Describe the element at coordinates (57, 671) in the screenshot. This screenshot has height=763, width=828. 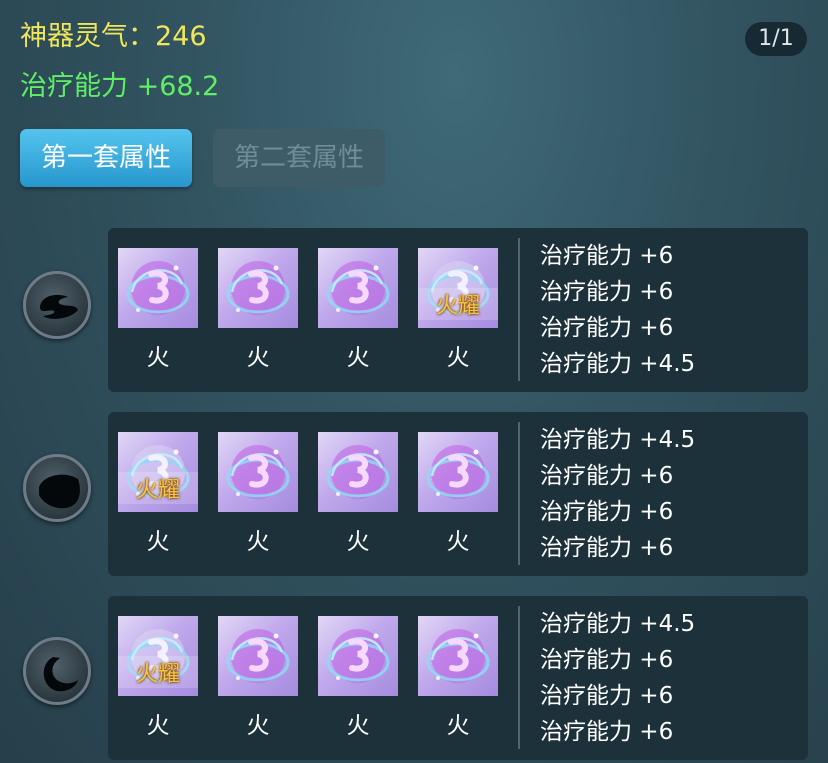
I see `crescent-rune-icon` at that location.